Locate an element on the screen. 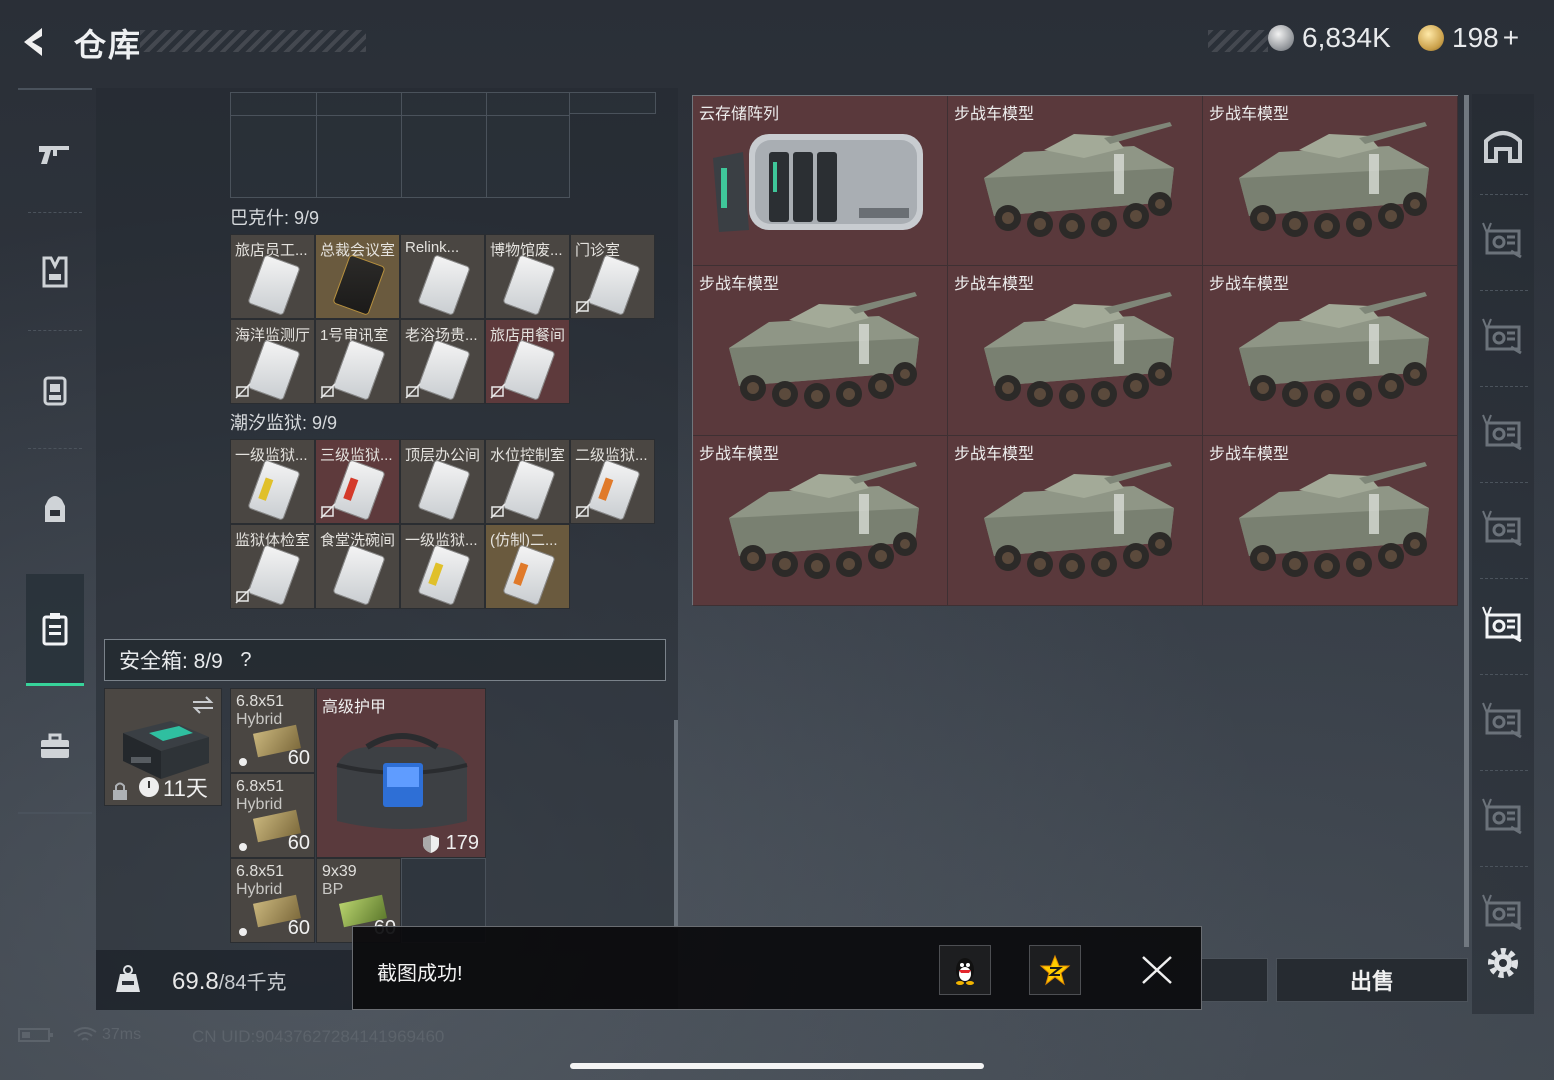 This screenshot has height=1080, width=1554. keycard-item: 总裁会议室 is located at coordinates (357, 276).